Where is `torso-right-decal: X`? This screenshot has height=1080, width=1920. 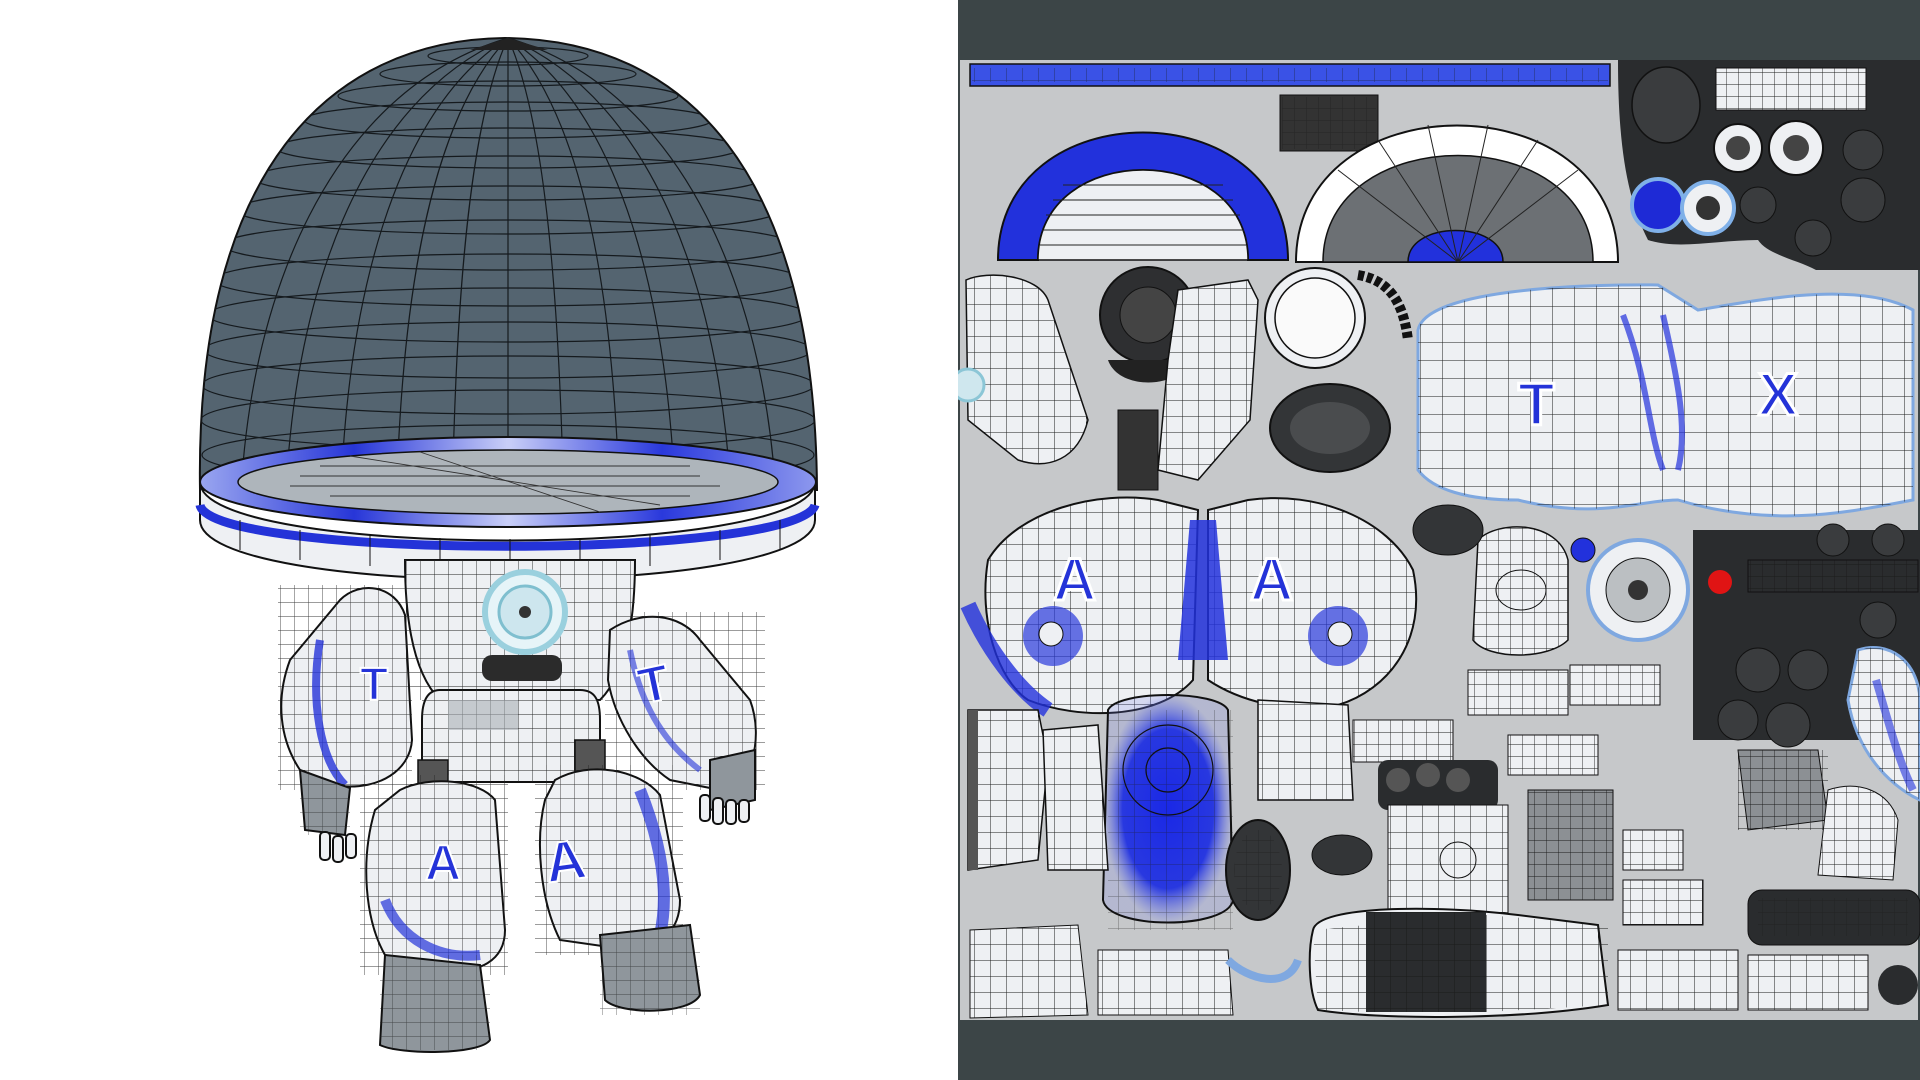 torso-right-decal: X is located at coordinates (1778, 394).